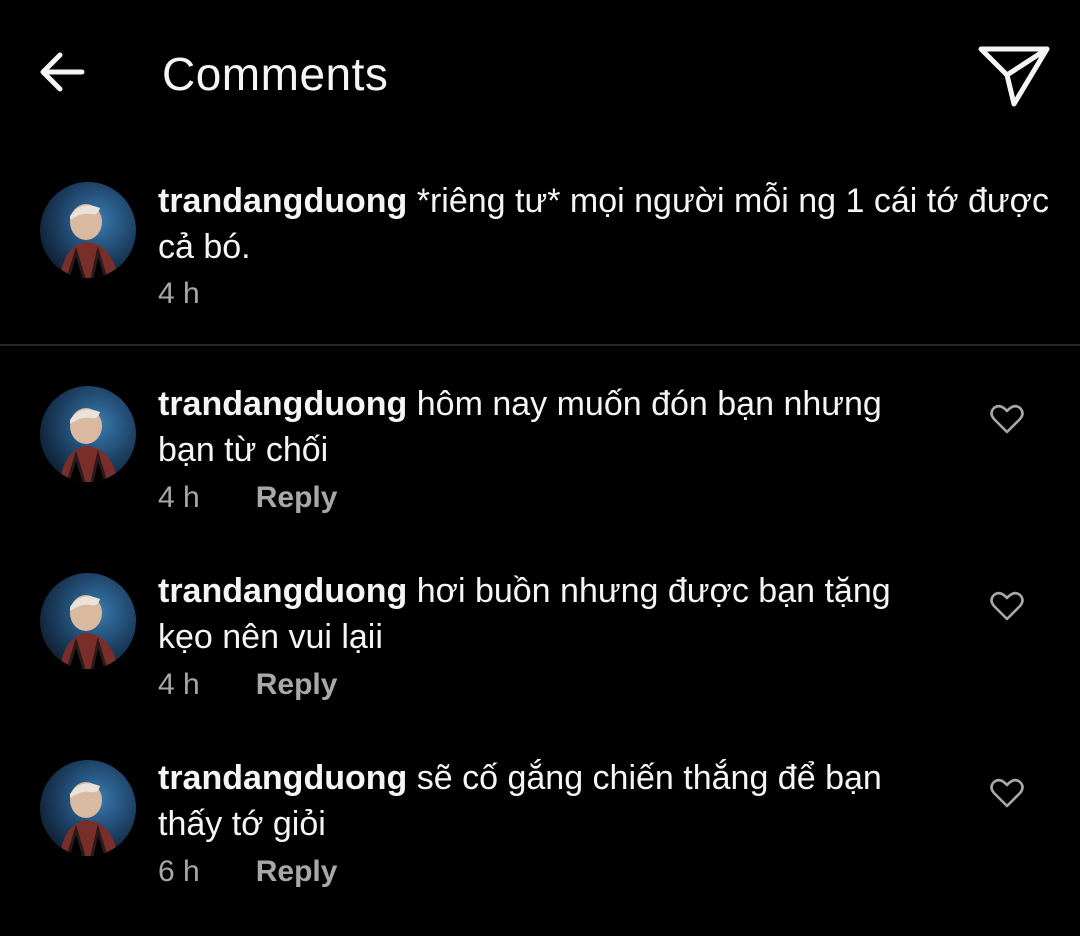 This screenshot has width=1080, height=936. What do you see at coordinates (540, 345) in the screenshot?
I see `divider` at bounding box center [540, 345].